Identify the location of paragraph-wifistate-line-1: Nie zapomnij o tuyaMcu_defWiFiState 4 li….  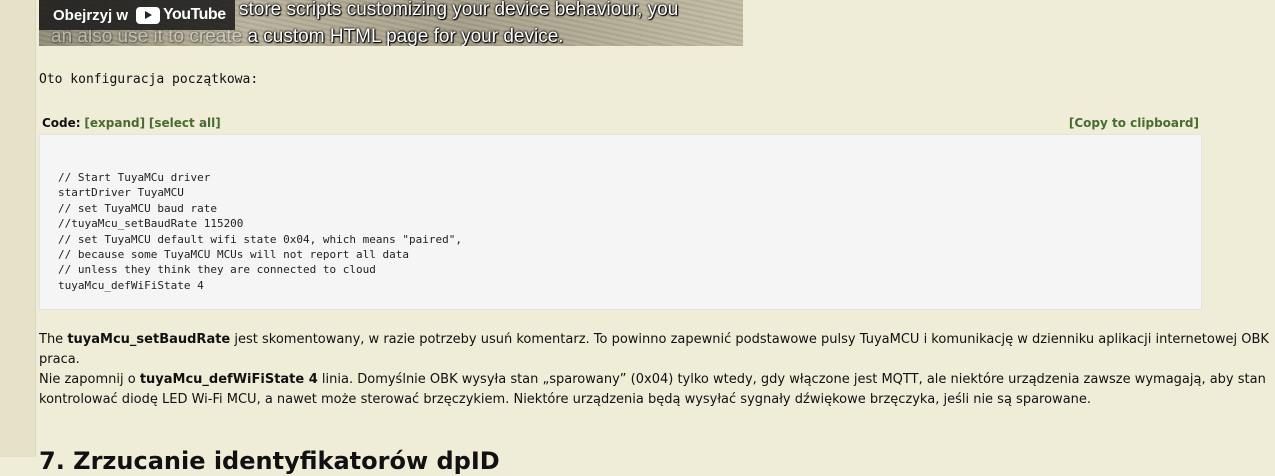
(657, 380).